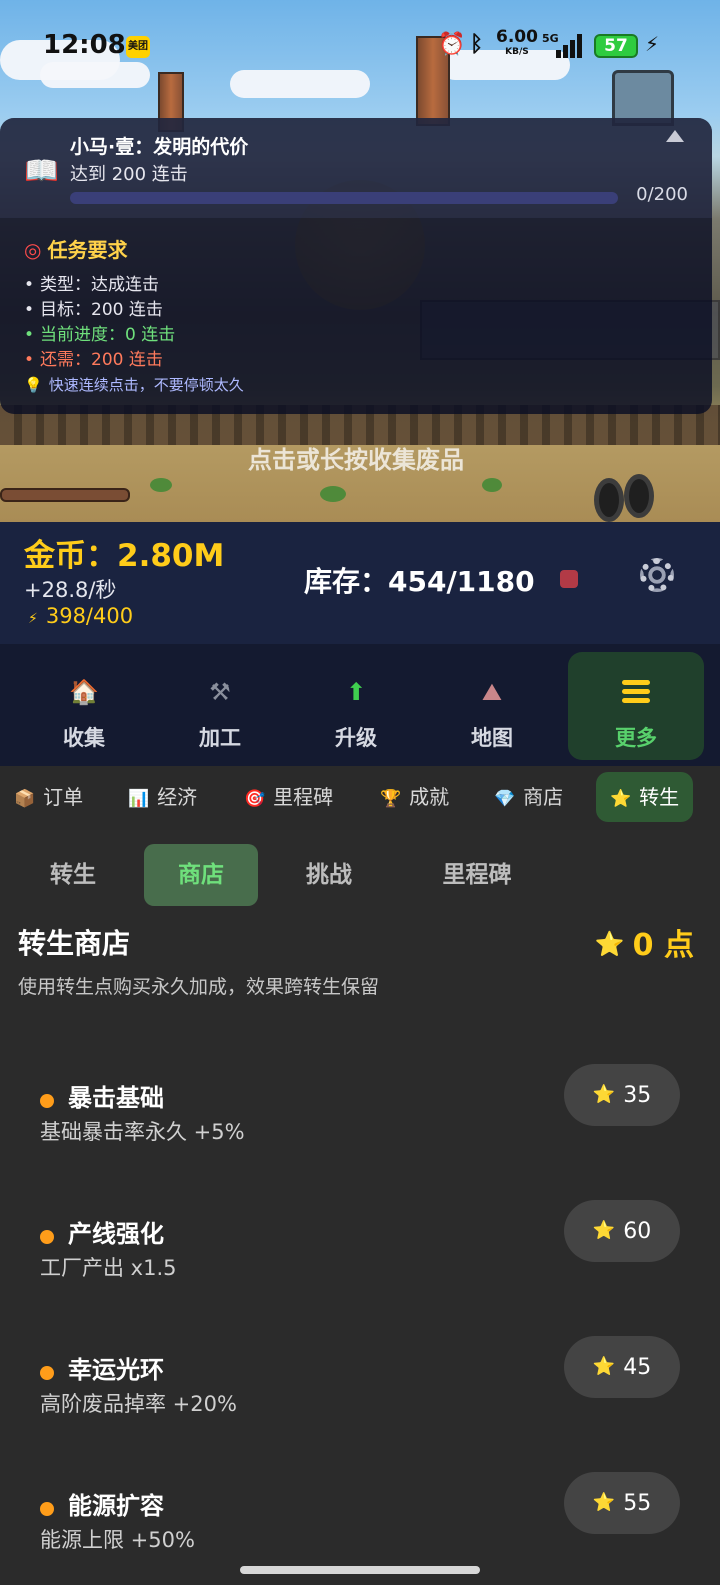  What do you see at coordinates (659, 797) in the screenshot?
I see `subtab-label: 转生` at bounding box center [659, 797].